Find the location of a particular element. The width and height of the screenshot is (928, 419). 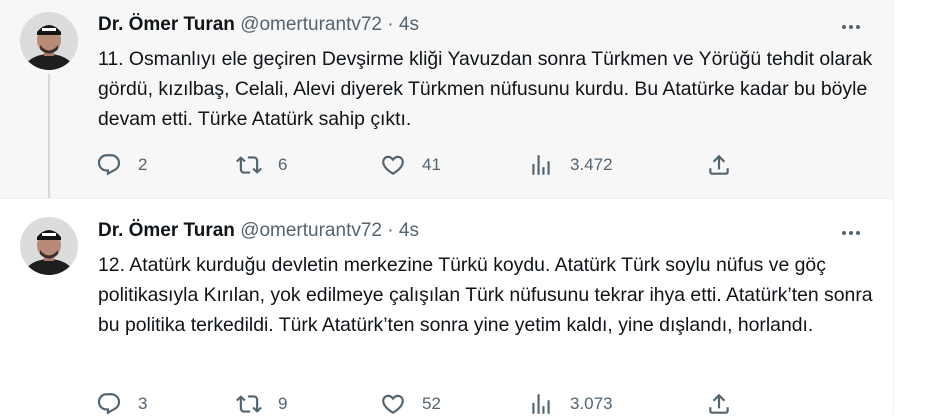

like-count: 41 is located at coordinates (431, 164).